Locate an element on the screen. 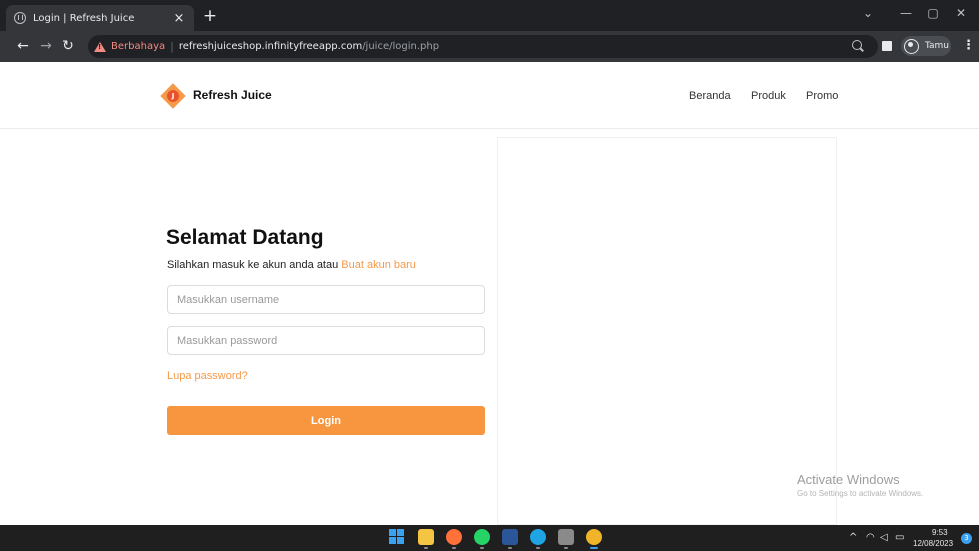 The image size is (979, 551). nav-link-beranda: Beranda is located at coordinates (710, 96).